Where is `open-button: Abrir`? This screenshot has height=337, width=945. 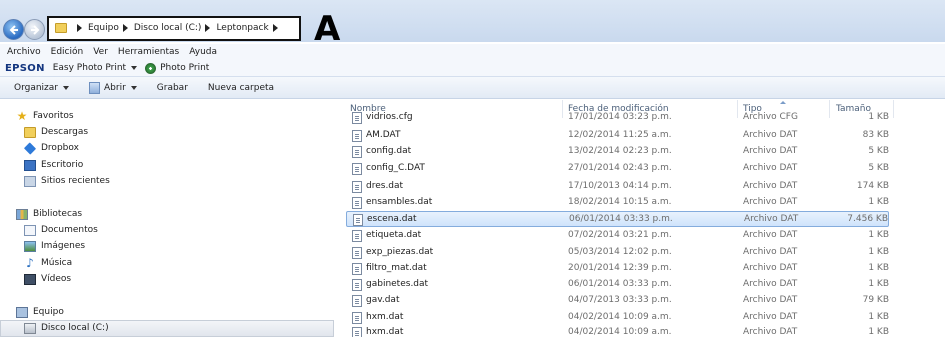 open-button: Abrir is located at coordinates (113, 87).